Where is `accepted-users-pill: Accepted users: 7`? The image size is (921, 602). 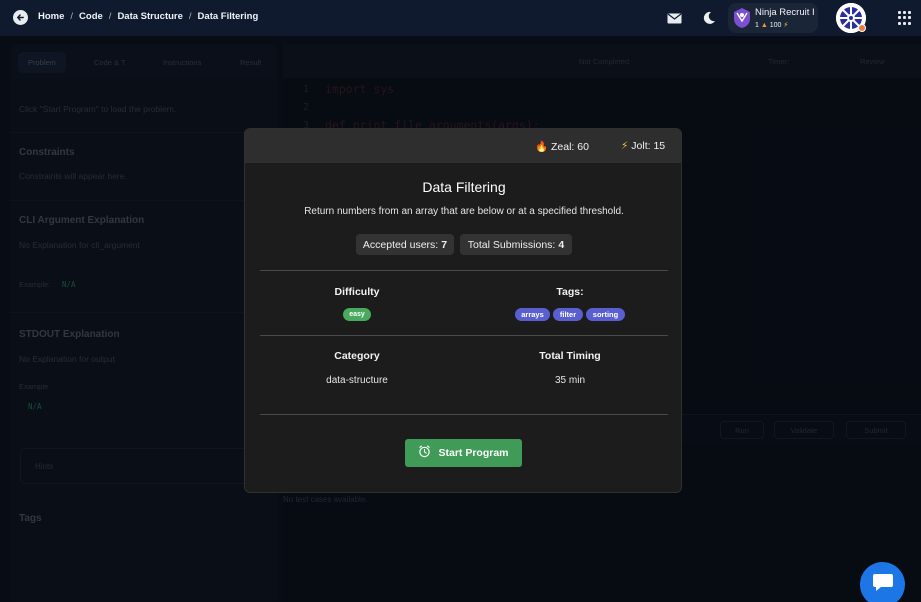
accepted-users-pill: Accepted users: 7 is located at coordinates (405, 244).